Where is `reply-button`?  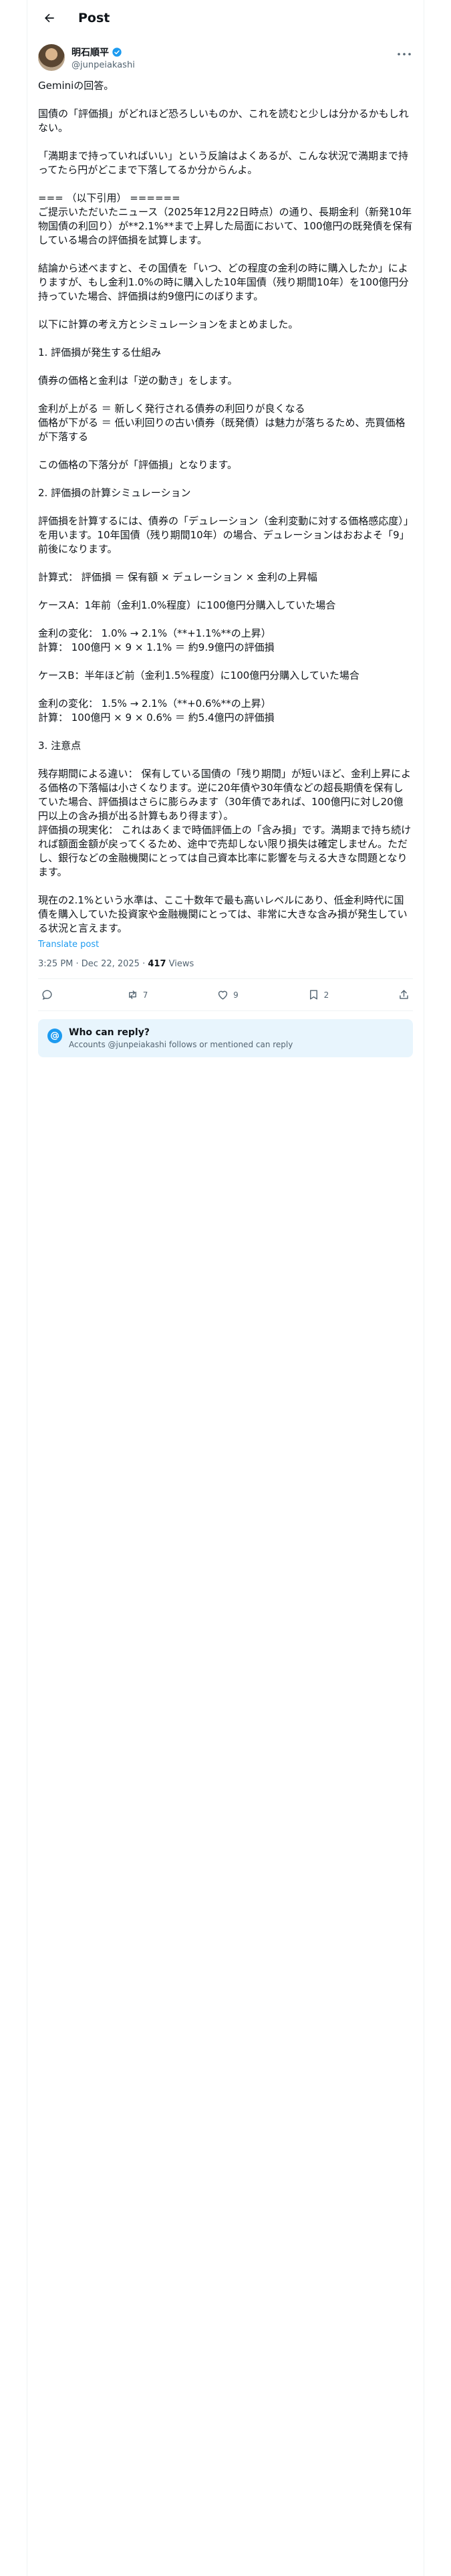 reply-button is located at coordinates (49, 994).